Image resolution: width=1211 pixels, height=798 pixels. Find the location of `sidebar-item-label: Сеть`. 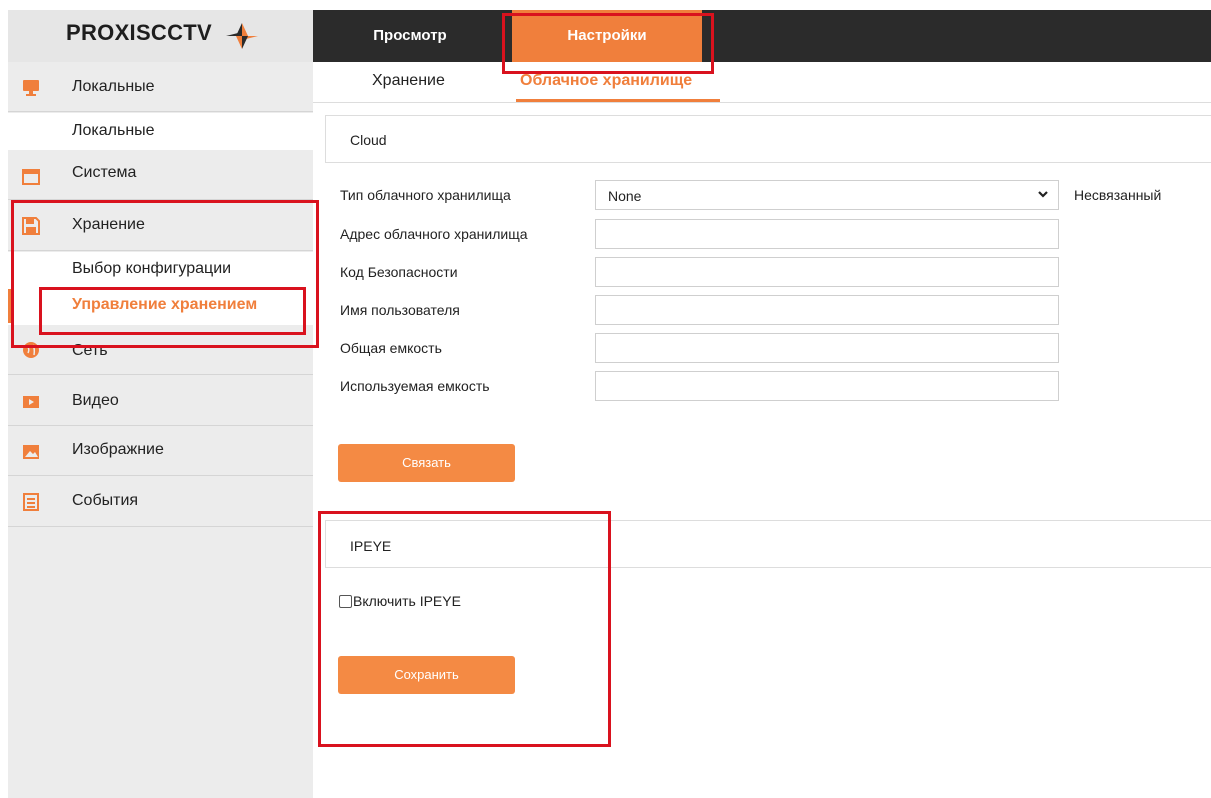

sidebar-item-label: Сеть is located at coordinates (90, 350).